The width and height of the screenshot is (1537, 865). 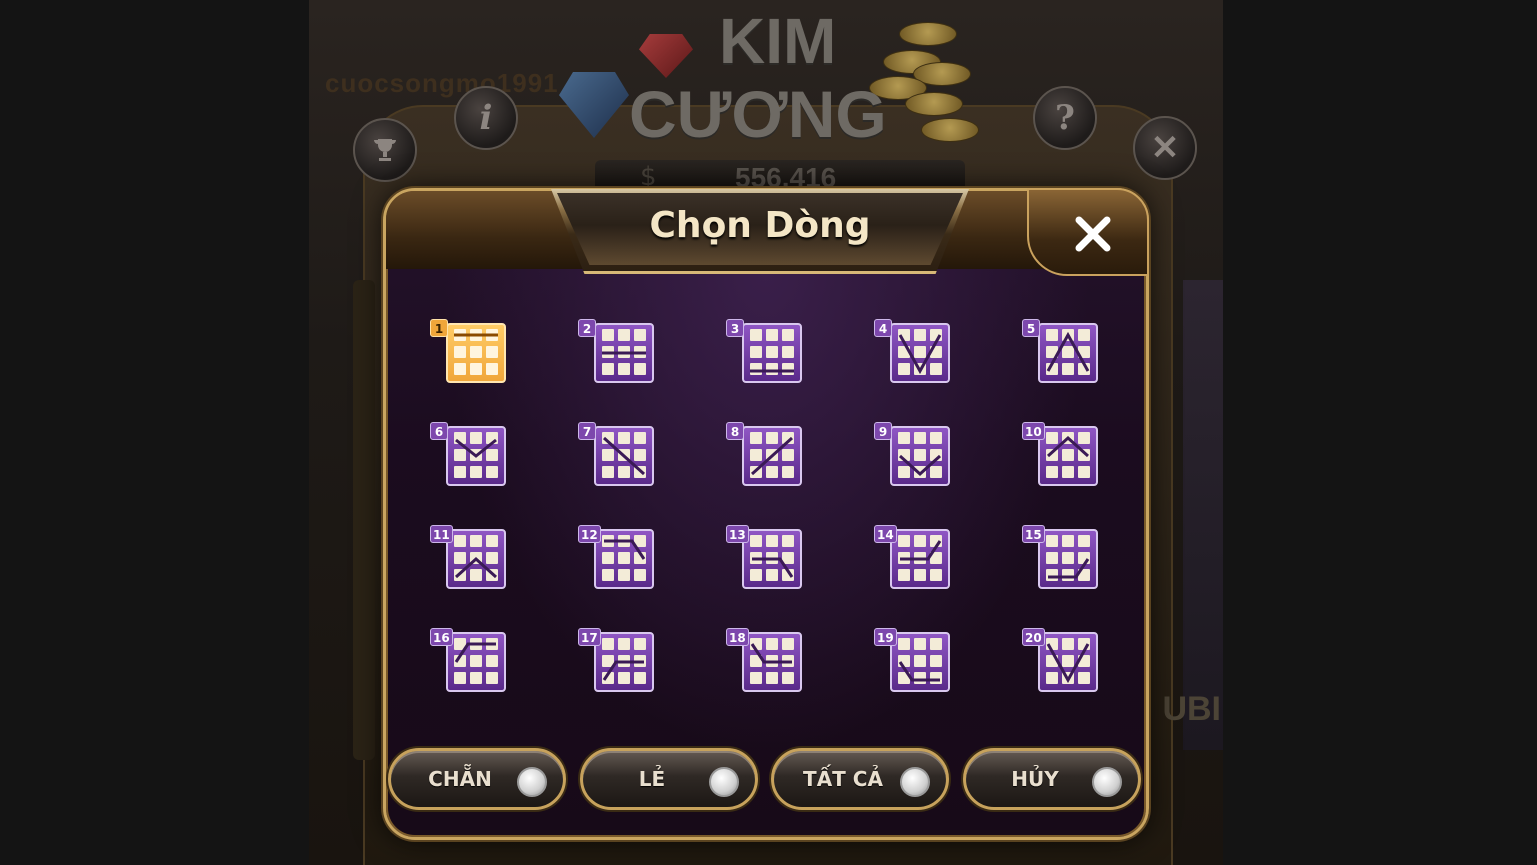 I want to click on line-option-17: 17, so click(x=617, y=660).